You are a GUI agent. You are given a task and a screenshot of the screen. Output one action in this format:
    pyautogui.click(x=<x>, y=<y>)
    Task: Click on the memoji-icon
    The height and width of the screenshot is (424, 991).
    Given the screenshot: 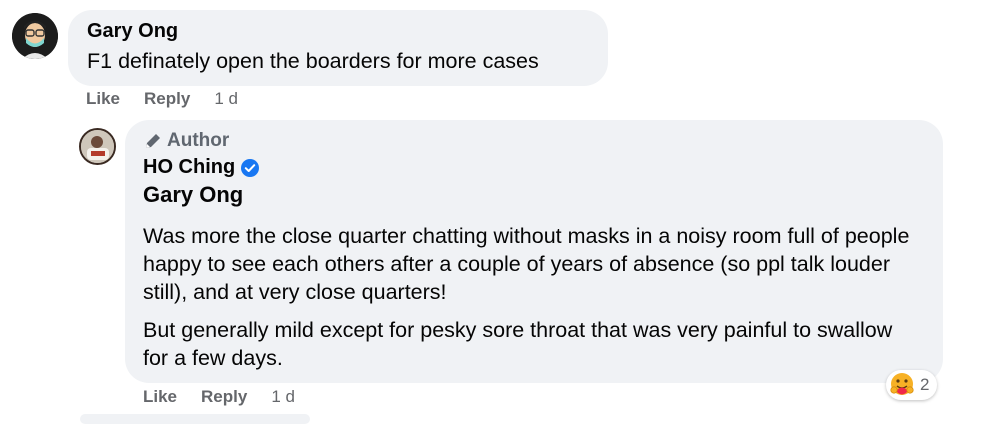 What is the action you would take?
    pyautogui.click(x=35, y=36)
    